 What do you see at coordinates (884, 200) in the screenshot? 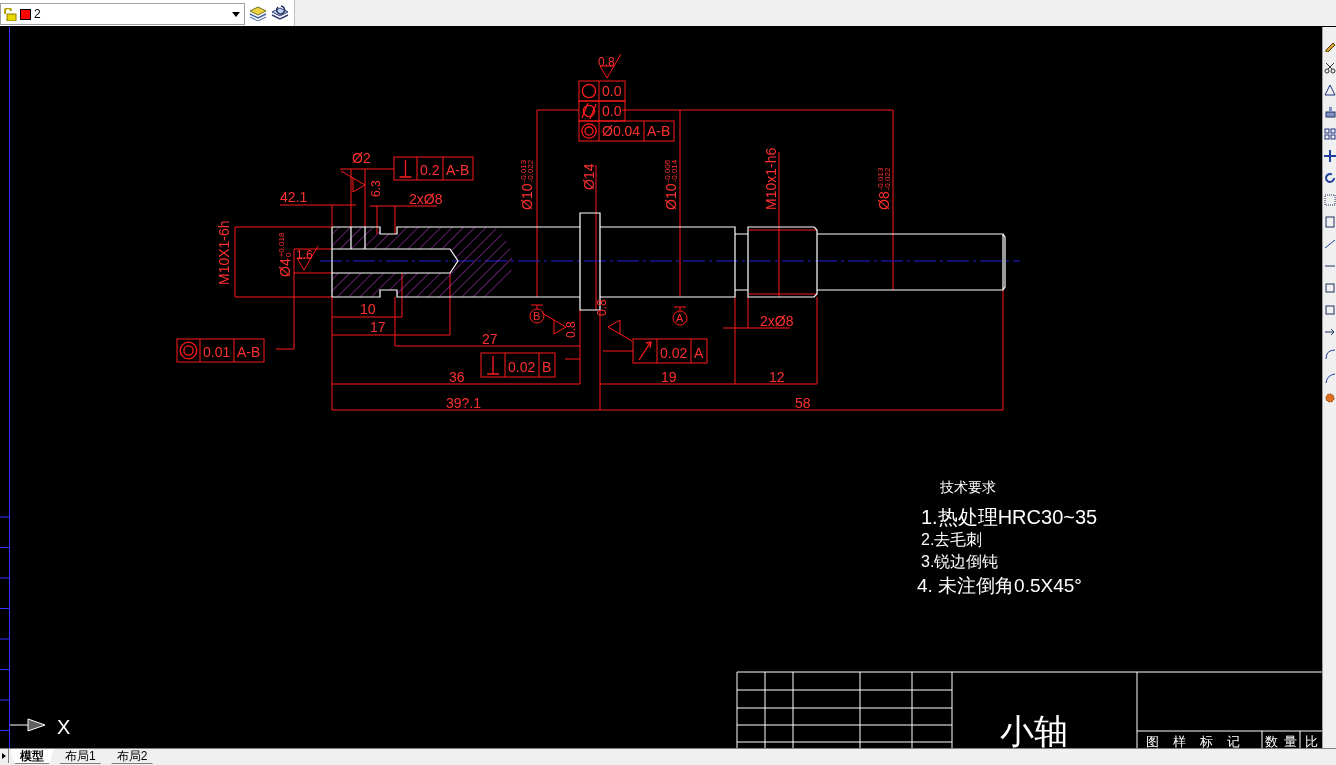
I see `dimension-label: Ø8` at bounding box center [884, 200].